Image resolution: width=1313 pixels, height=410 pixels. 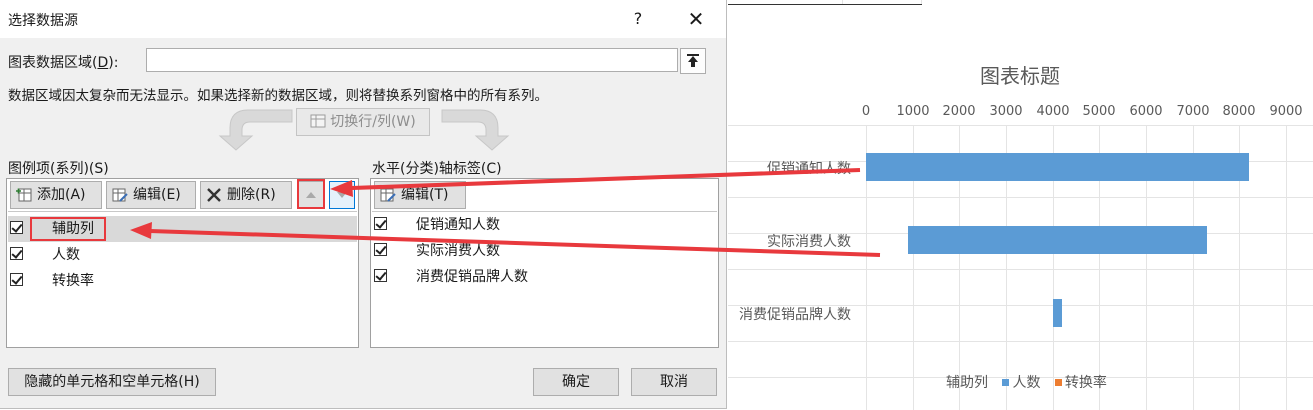 What do you see at coordinates (1239, 111) in the screenshot?
I see `x-tick-label: 8000` at bounding box center [1239, 111].